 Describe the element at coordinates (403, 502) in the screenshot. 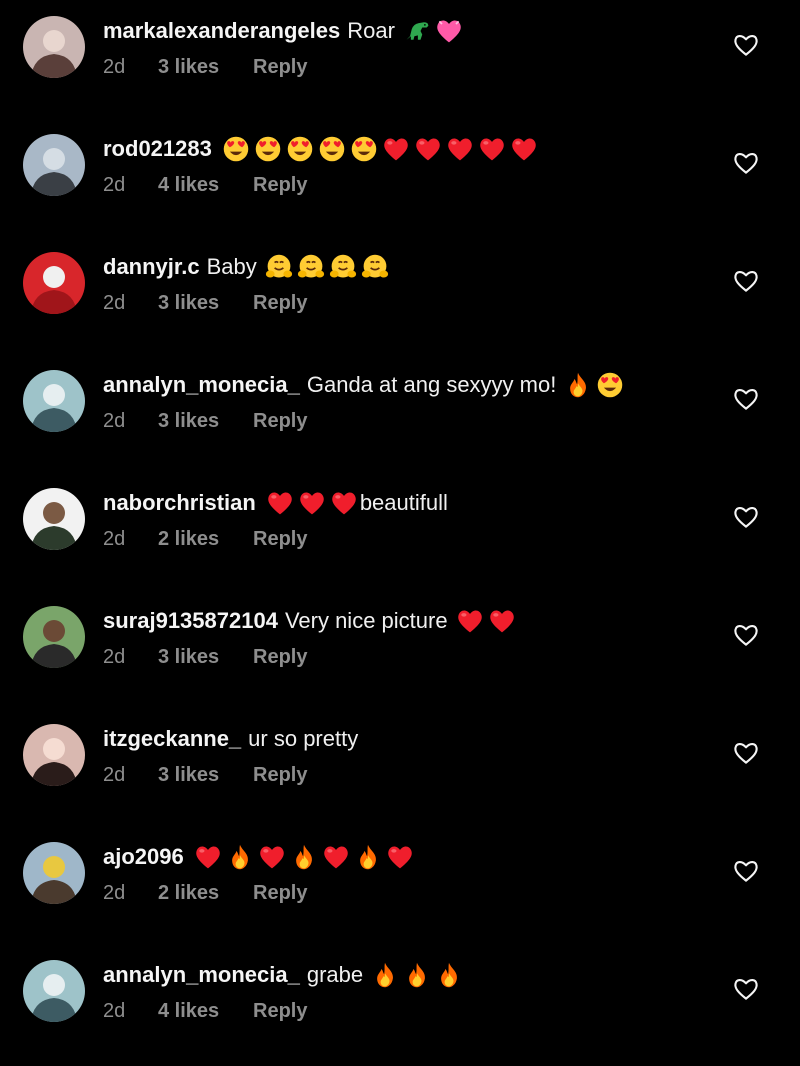

I see `comment-text: beautifull` at that location.